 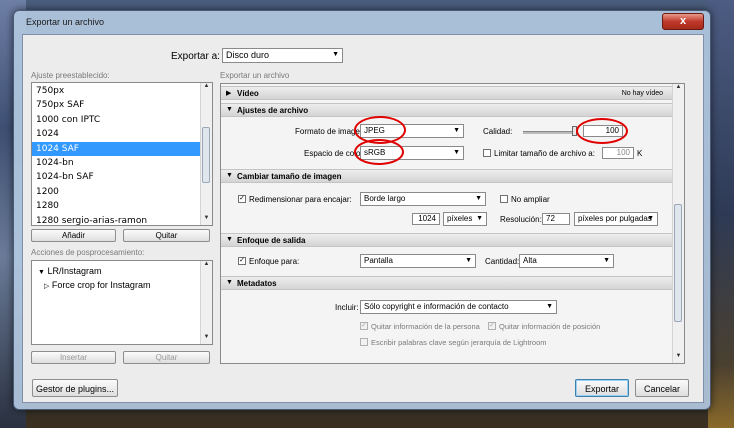 What do you see at coordinates (195, 56) in the screenshot?
I see `export-to-label: Exportar a:` at bounding box center [195, 56].